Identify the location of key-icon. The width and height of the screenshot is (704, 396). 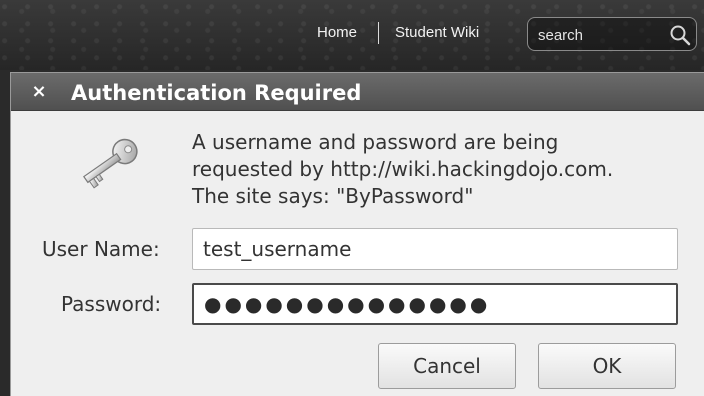
(110, 163).